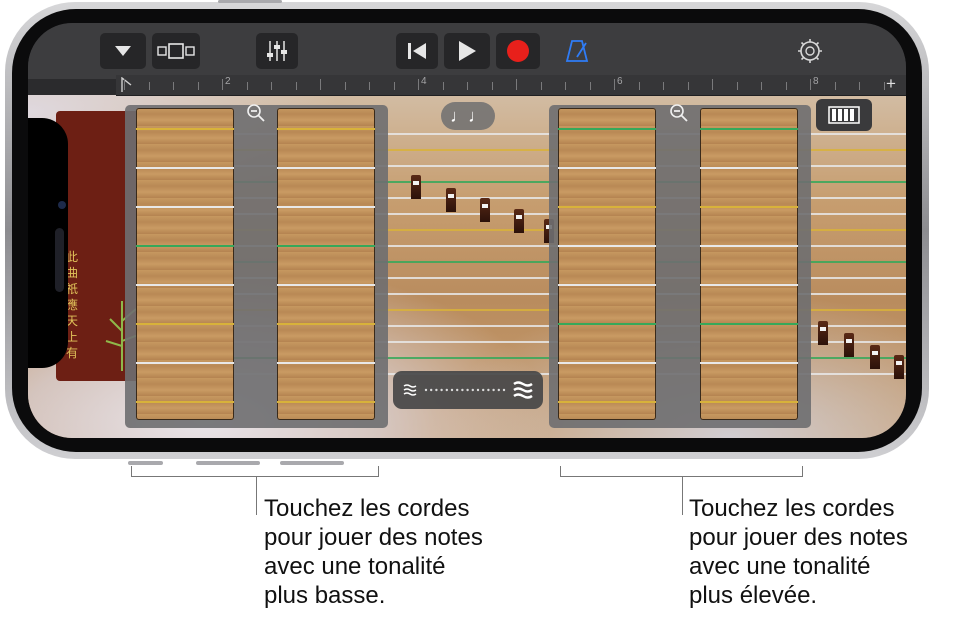  I want to click on playhead-icon, so click(127, 85).